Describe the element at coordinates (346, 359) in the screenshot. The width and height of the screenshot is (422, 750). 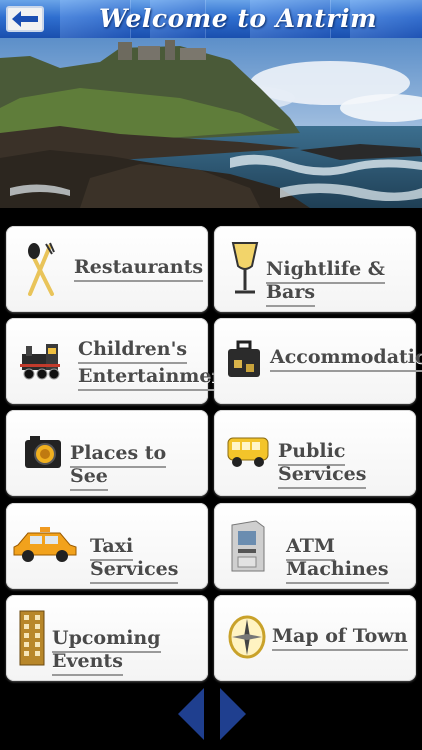
I see `accommodation-label: Accommodation` at that location.